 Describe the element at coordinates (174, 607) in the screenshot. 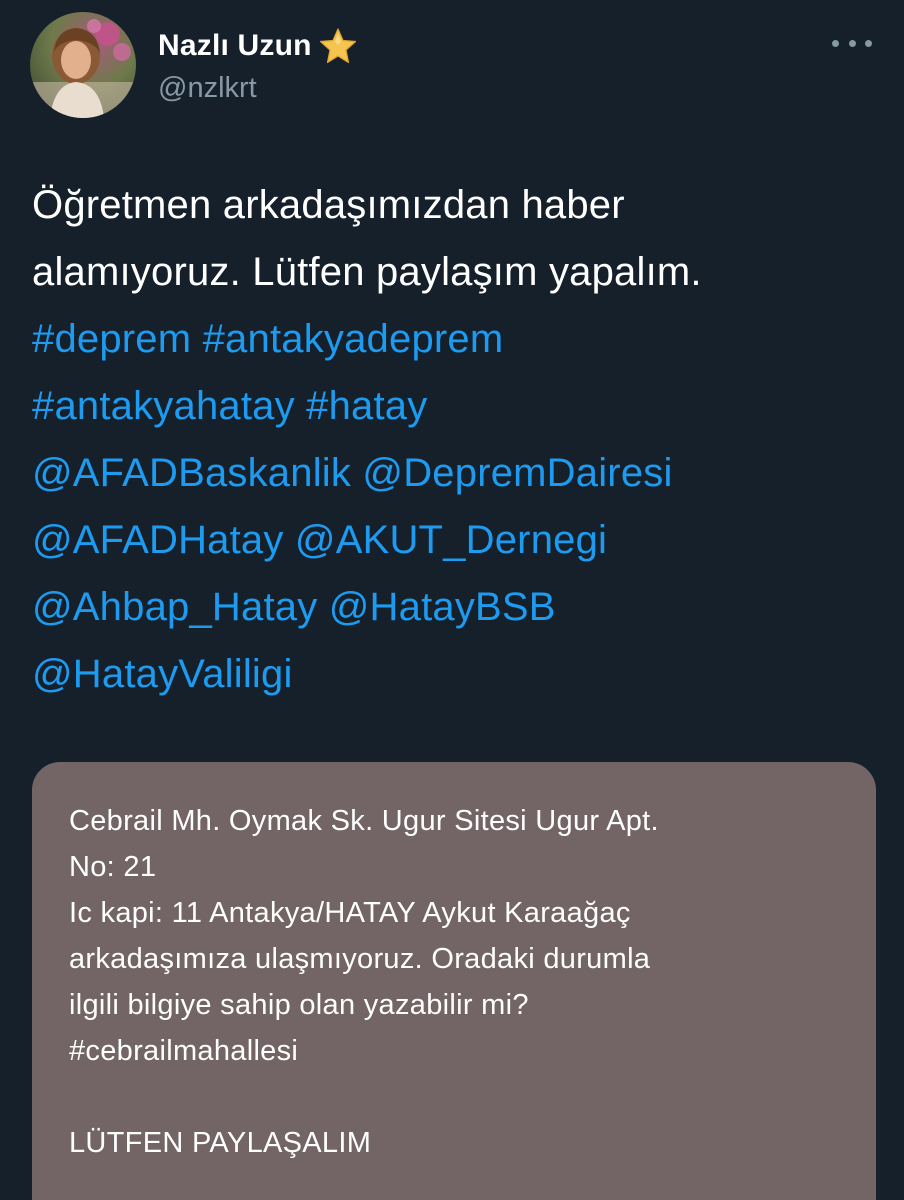

I see `mention-link: @Ahbap_Hatay` at that location.